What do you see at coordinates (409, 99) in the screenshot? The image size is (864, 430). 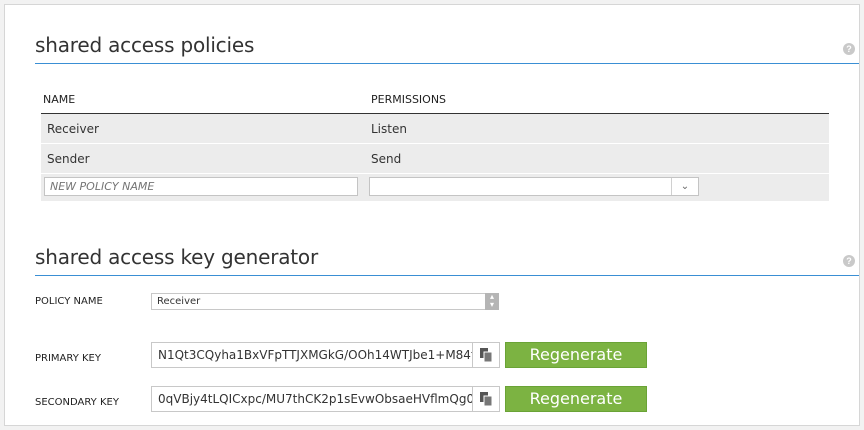 I see `column-header-permissions: PERMISSIONS` at bounding box center [409, 99].